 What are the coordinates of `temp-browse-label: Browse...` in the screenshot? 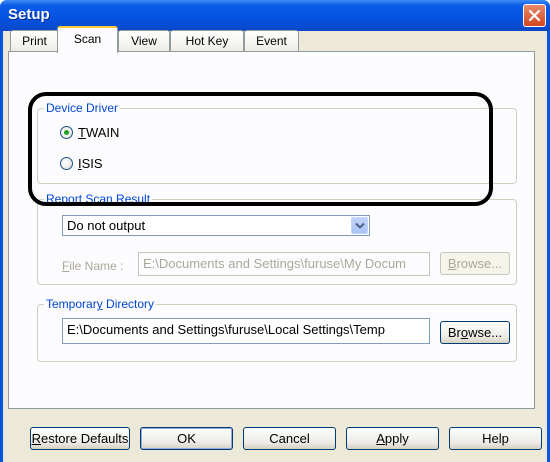 It's located at (475, 332).